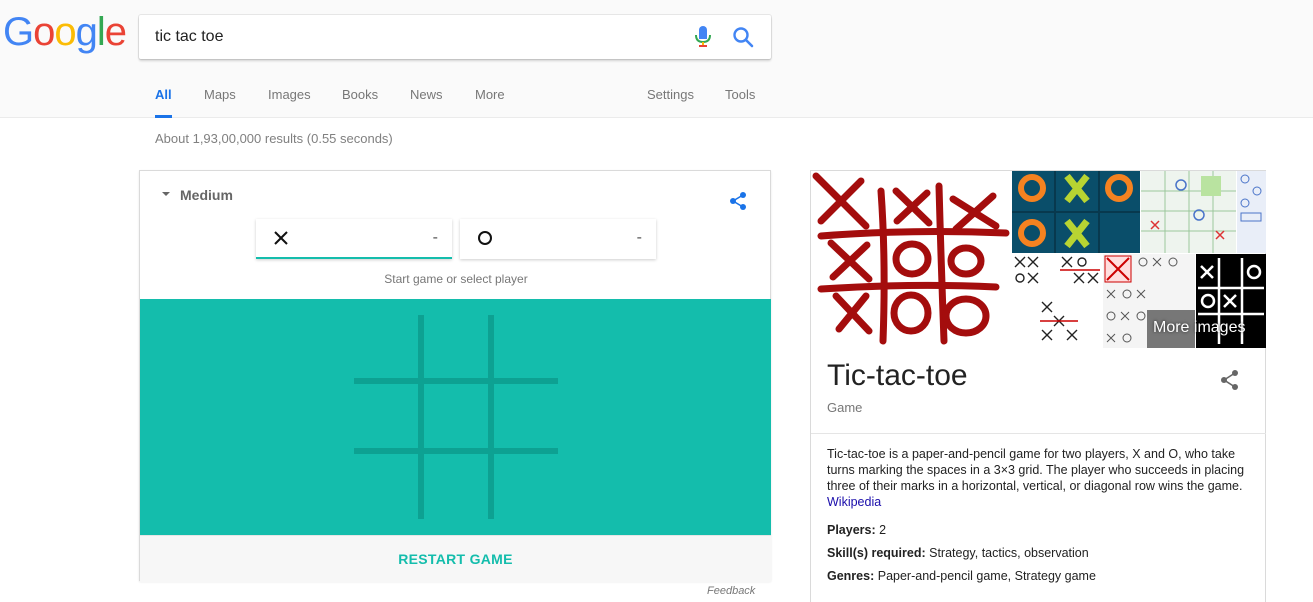 This screenshot has height=602, width=1313. What do you see at coordinates (220, 101) in the screenshot?
I see `tab-maps: Maps` at bounding box center [220, 101].